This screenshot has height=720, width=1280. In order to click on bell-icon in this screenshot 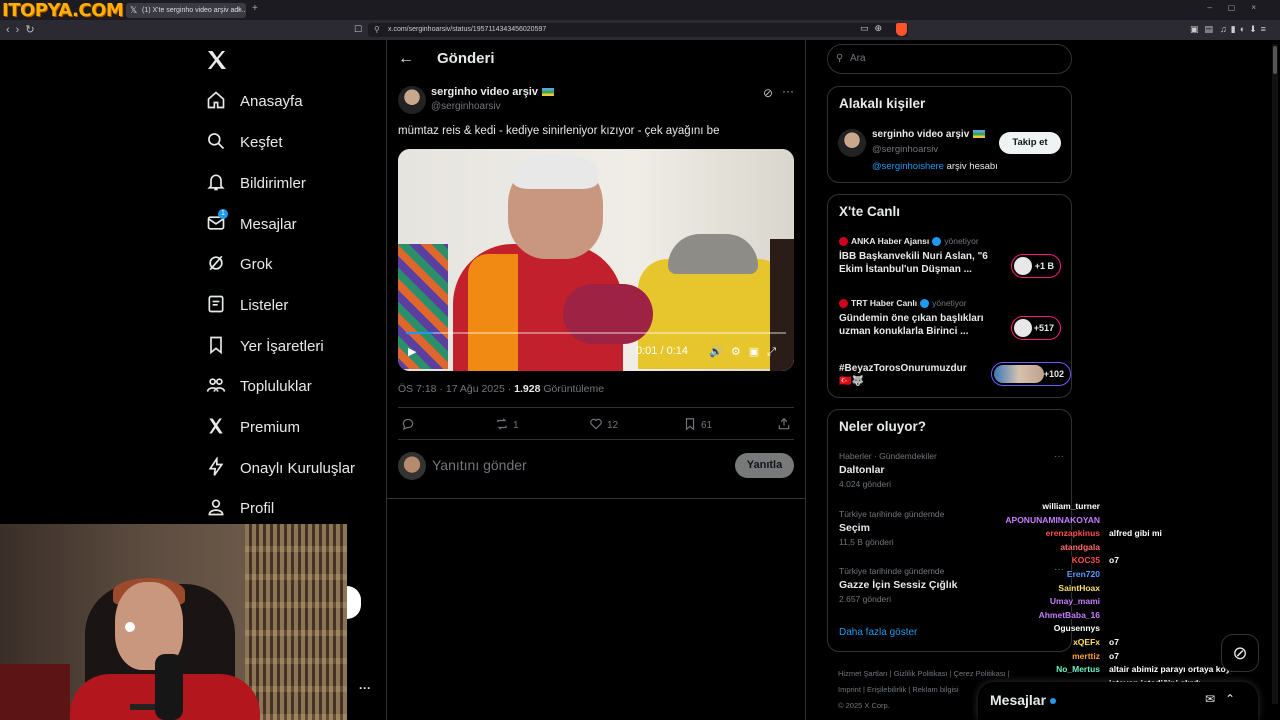, I will do `click(217, 183)`.